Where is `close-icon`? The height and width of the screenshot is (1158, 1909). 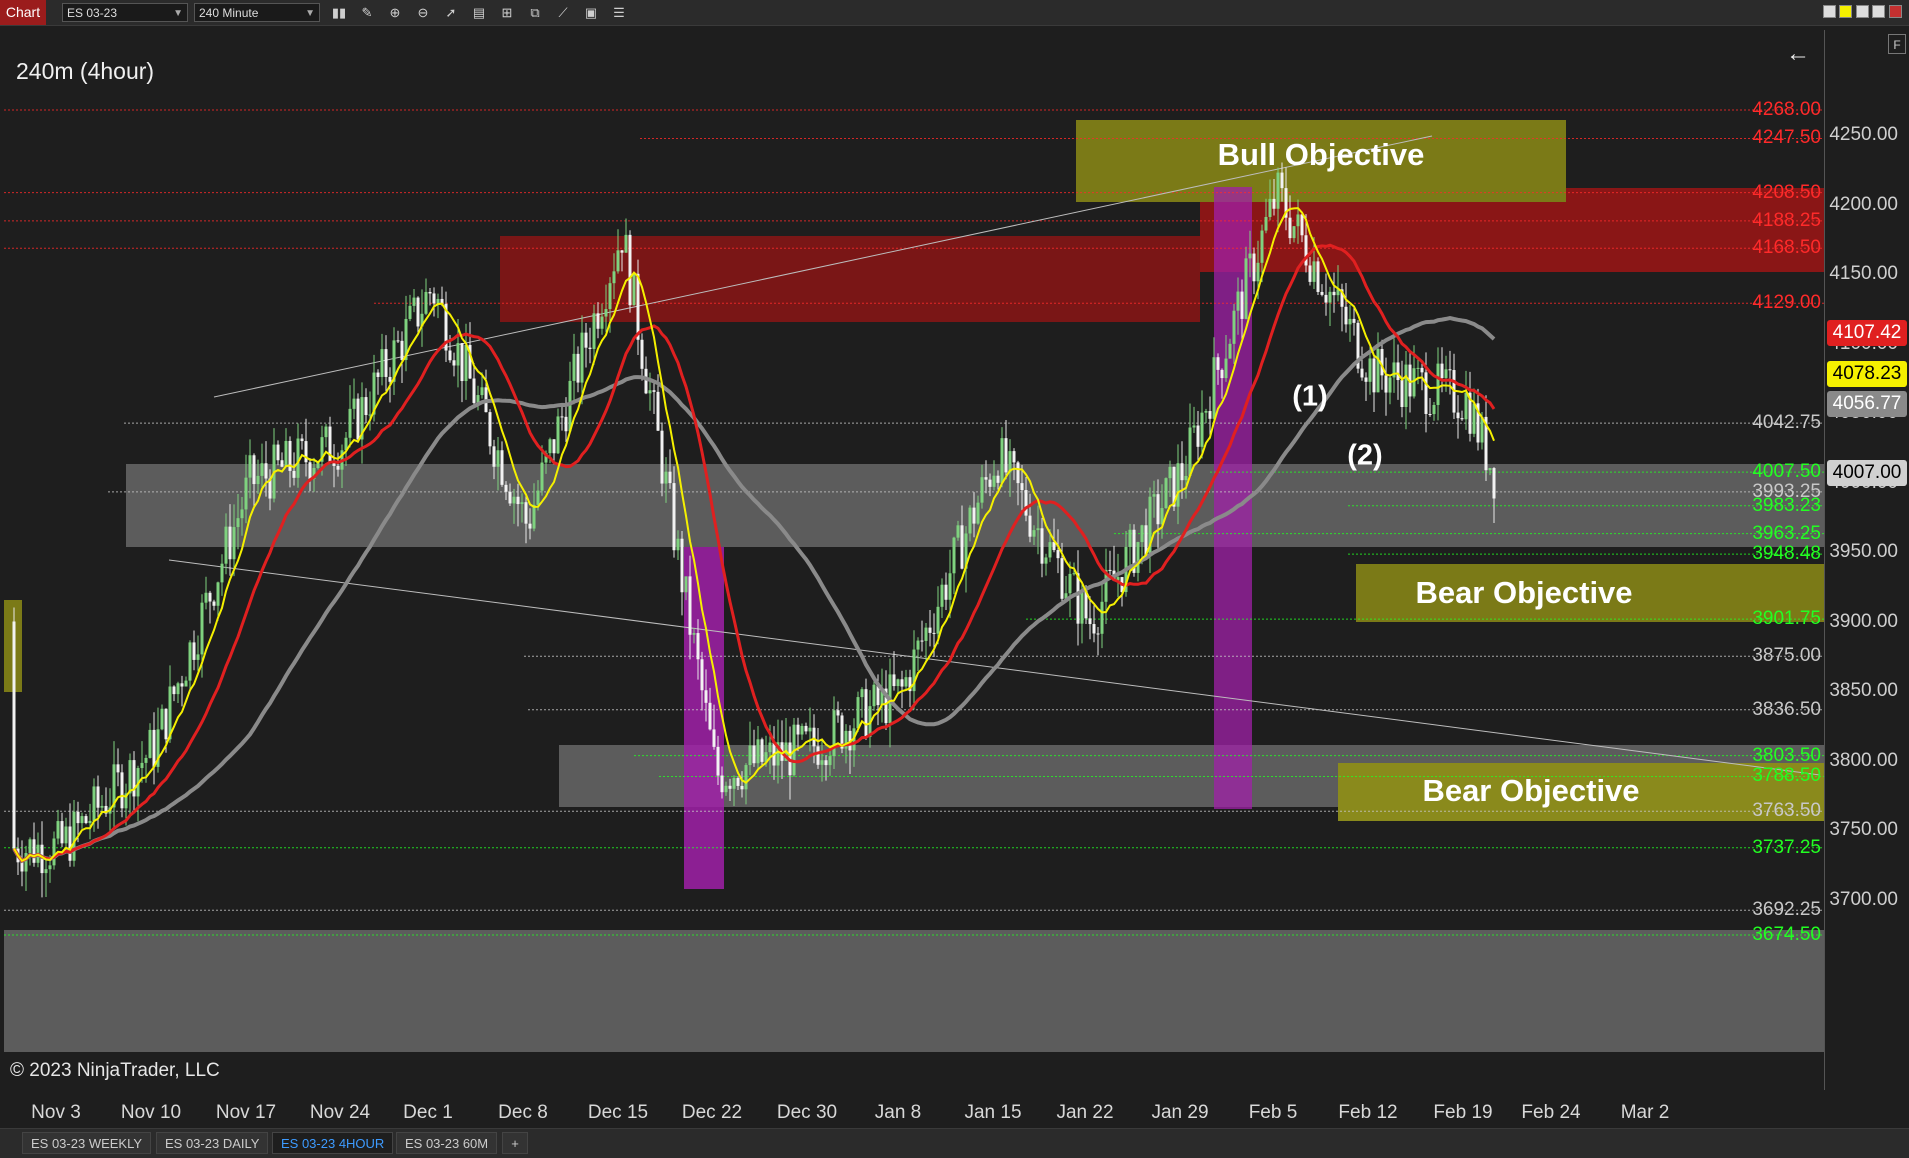 close-icon is located at coordinates (1895, 11).